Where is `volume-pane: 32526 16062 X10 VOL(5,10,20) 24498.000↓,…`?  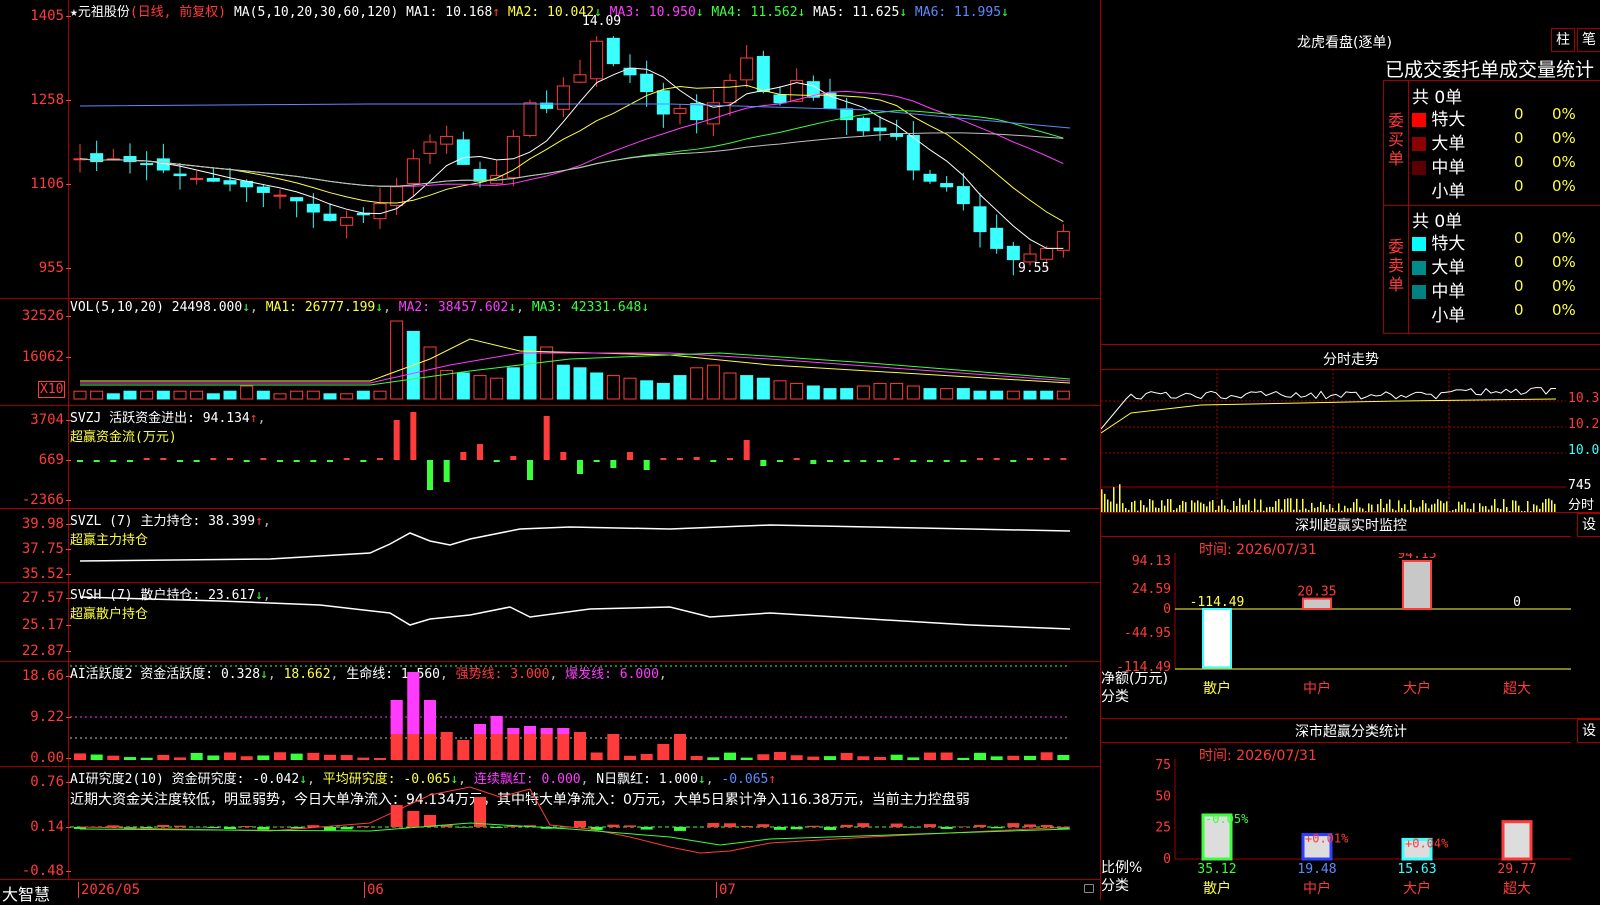 volume-pane: 32526 16062 X10 VOL(5,10,20) 24498.000↓,… is located at coordinates (550, 352).